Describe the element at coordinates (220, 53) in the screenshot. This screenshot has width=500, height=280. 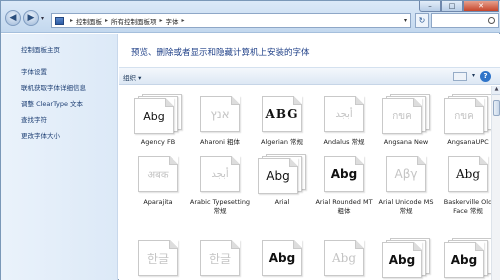
I see `page-title: 预览、删除或者显示和隐藏计算机上安装的字体` at that location.